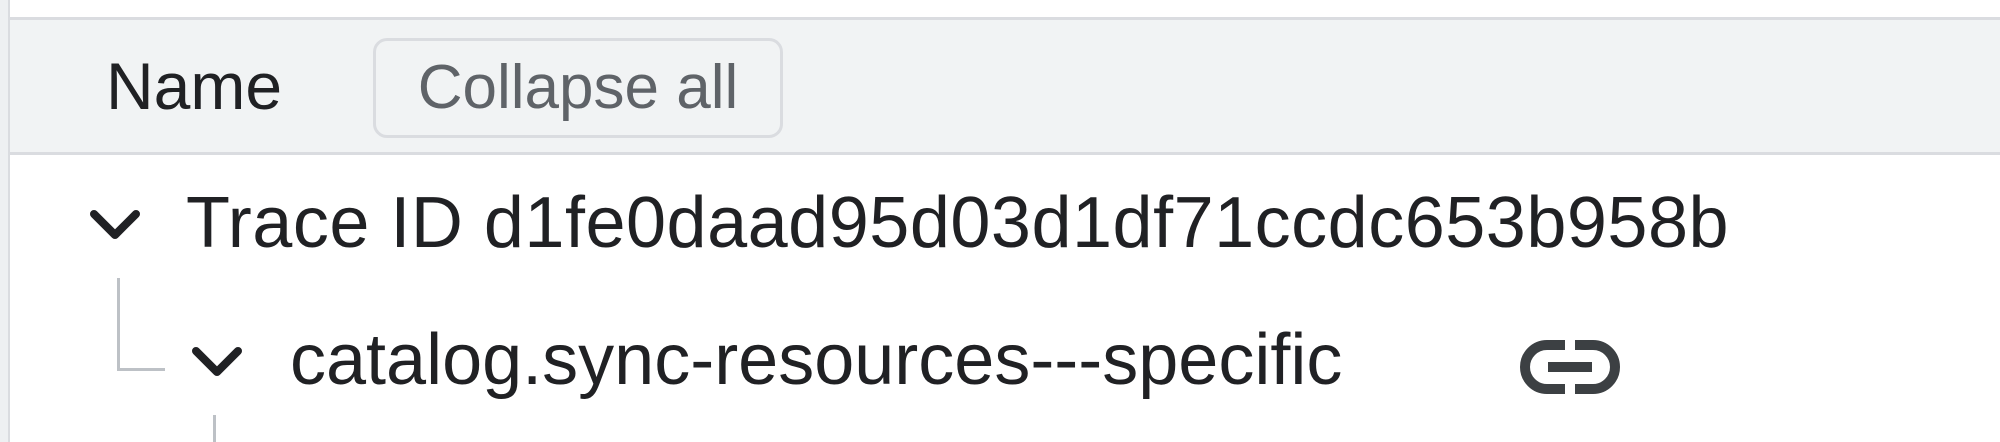 The image size is (2000, 442). What do you see at coordinates (816, 360) in the screenshot?
I see `span-name-label: catalog.sync-resources---specific` at bounding box center [816, 360].